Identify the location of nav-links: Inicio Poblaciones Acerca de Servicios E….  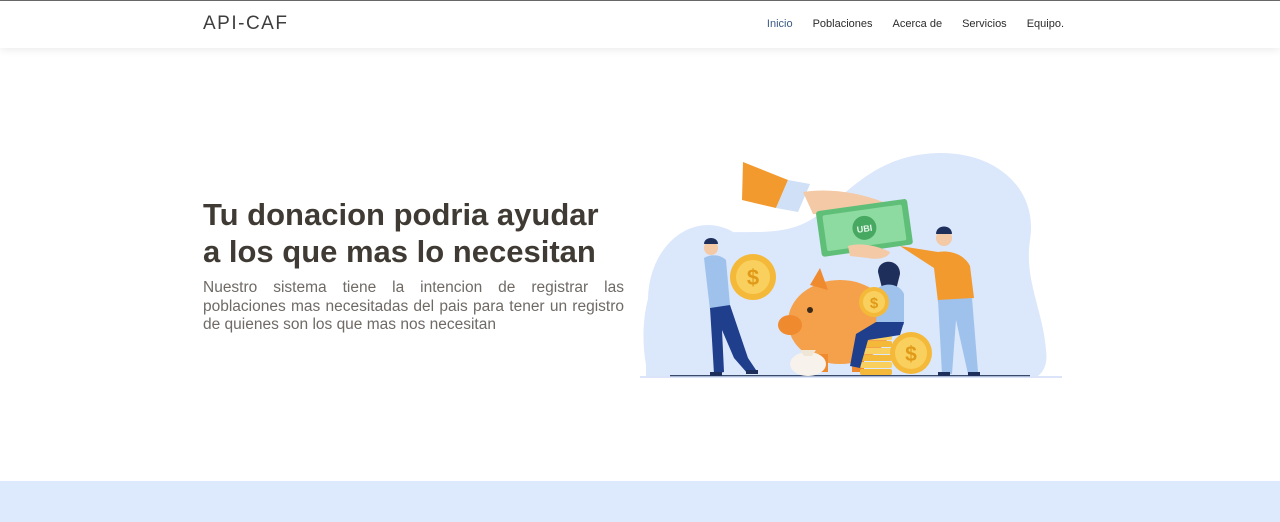
(905, 24).